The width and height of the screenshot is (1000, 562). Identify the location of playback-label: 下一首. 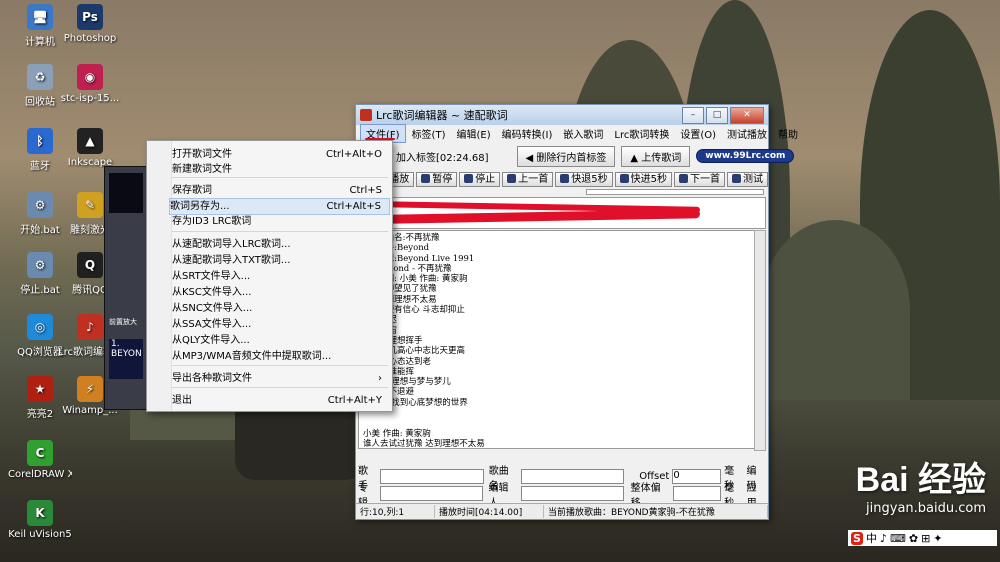
(705, 179).